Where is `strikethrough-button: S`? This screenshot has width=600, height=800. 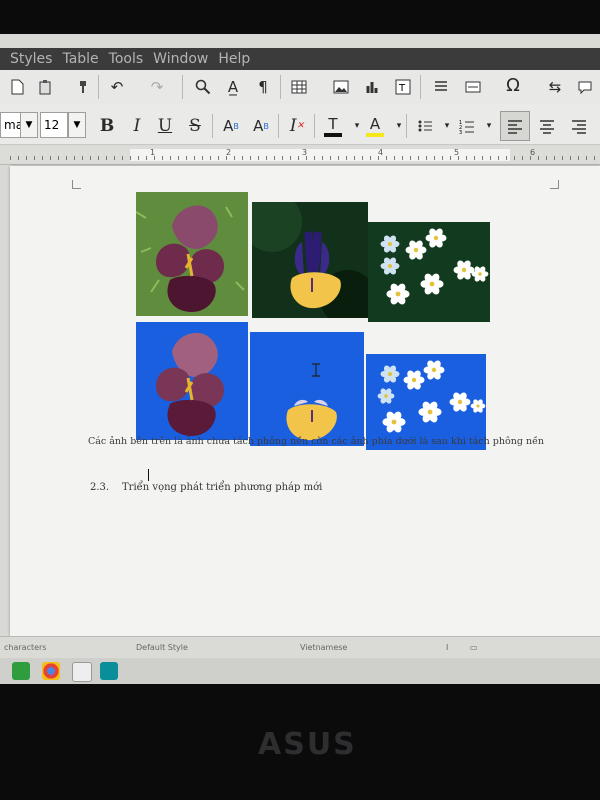 strikethrough-button: S is located at coordinates (195, 126).